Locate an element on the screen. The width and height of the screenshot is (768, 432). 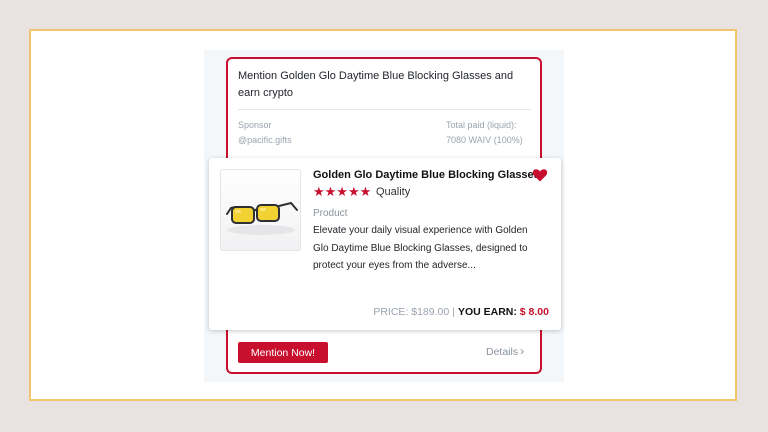
sponsor-label: Sponsor is located at coordinates (255, 125).